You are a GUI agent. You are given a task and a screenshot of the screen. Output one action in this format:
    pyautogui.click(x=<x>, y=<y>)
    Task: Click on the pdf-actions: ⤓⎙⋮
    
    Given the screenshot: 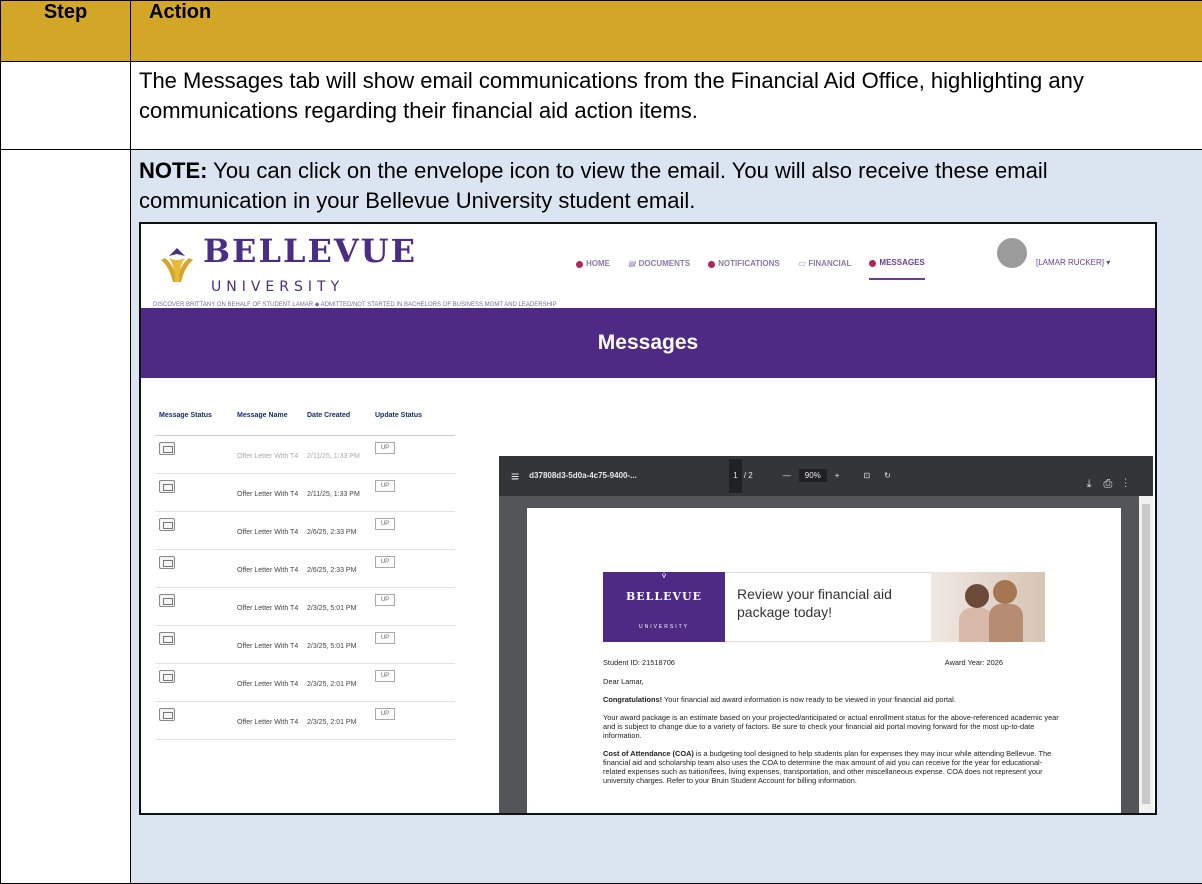 What is the action you would take?
    pyautogui.click(x=1113, y=484)
    